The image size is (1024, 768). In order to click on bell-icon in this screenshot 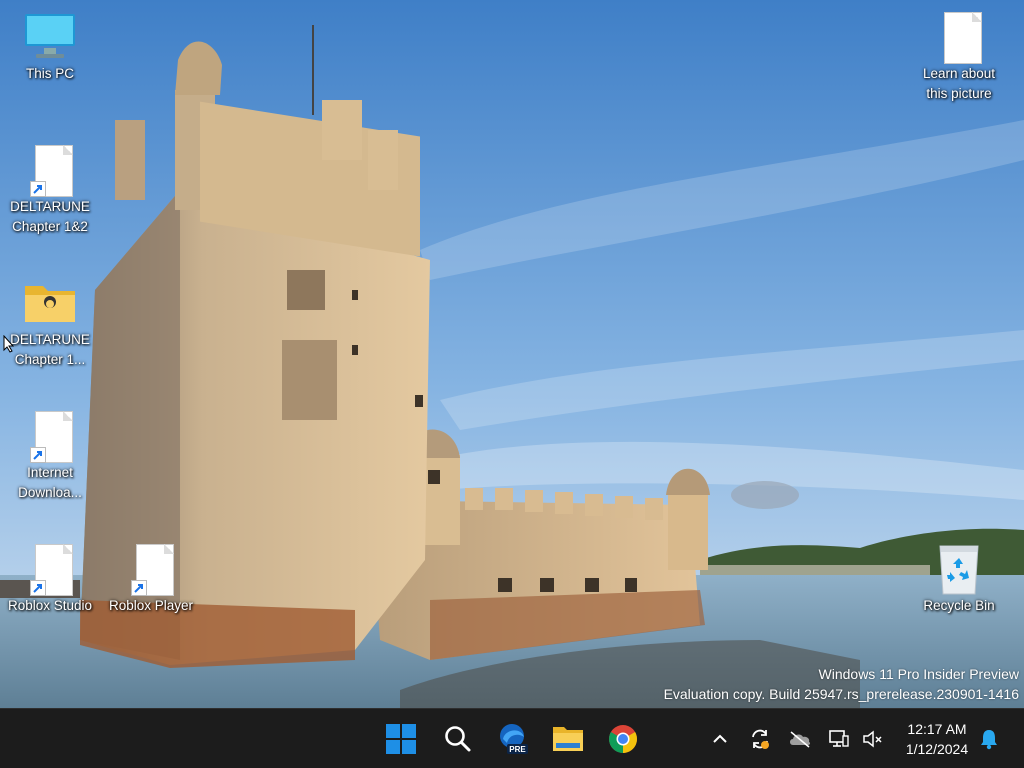, I will do `click(989, 740)`.